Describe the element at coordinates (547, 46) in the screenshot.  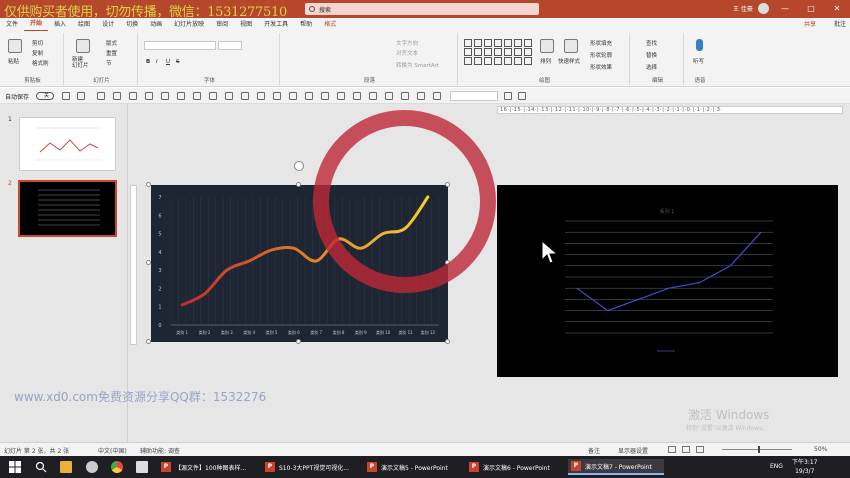
I see `arrange-icon` at that location.